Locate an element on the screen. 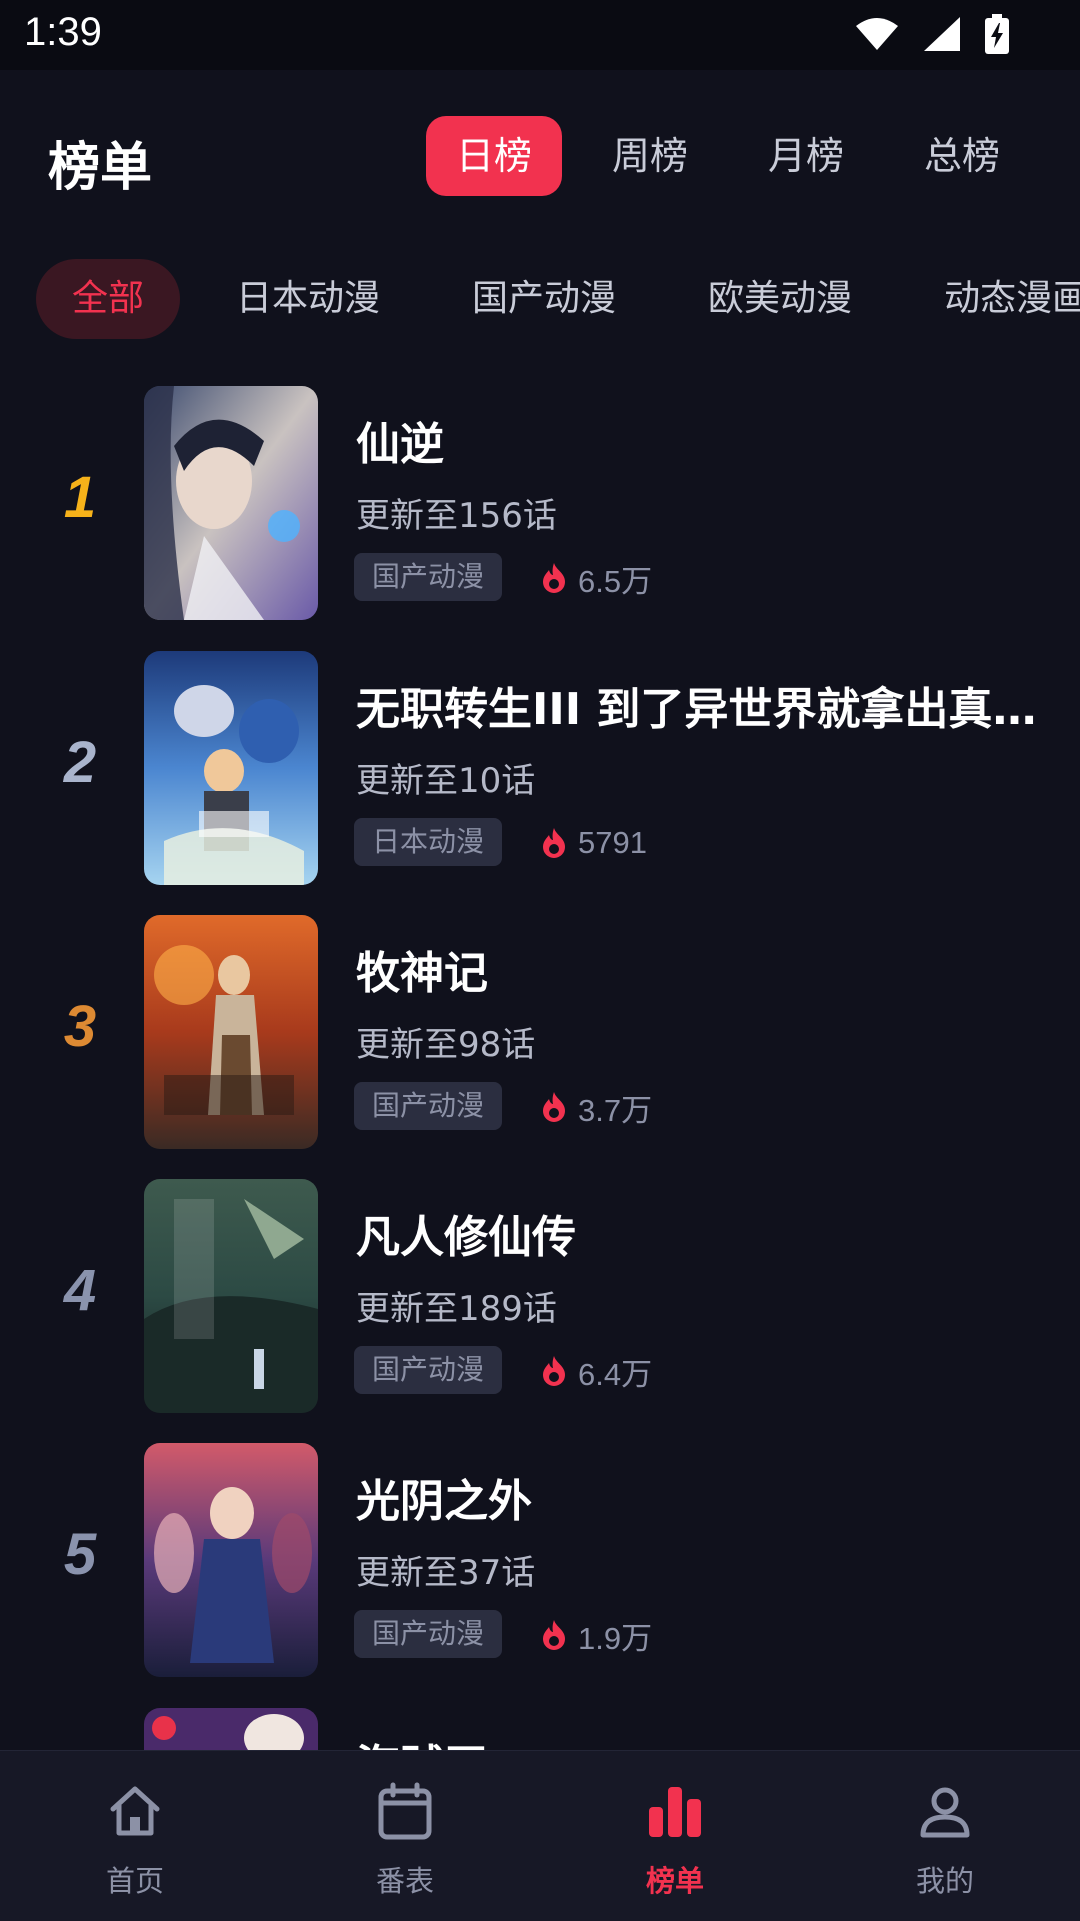 Image resolution: width=1080 pixels, height=1921 pixels. item-heat: 6.5万 is located at coordinates (596, 578).